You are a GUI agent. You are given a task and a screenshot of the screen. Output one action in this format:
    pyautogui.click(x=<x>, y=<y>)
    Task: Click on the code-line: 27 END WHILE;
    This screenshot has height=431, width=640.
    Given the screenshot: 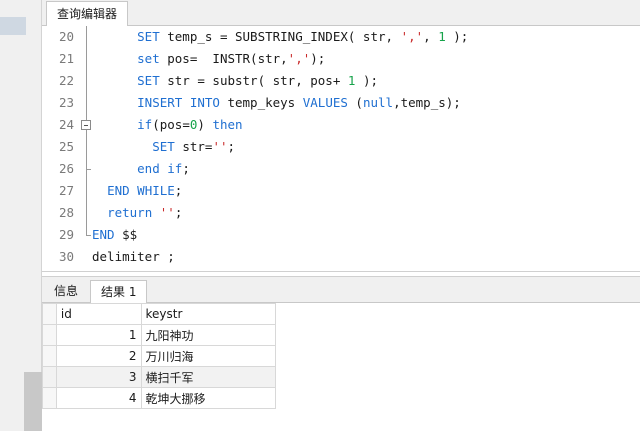 What is the action you would take?
    pyautogui.click(x=341, y=191)
    